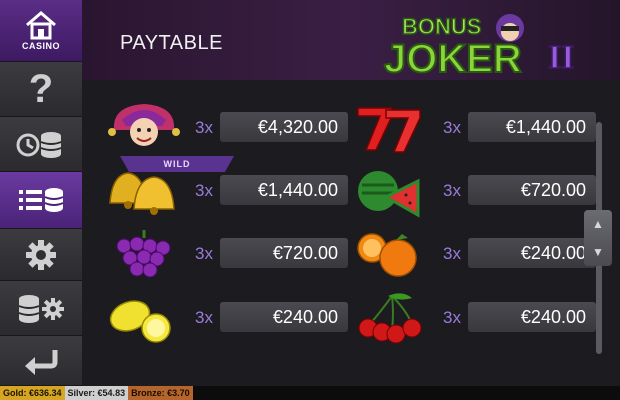 This screenshot has width=620, height=400. I want to click on sidebar: CASINO ?, so click(48, 193).